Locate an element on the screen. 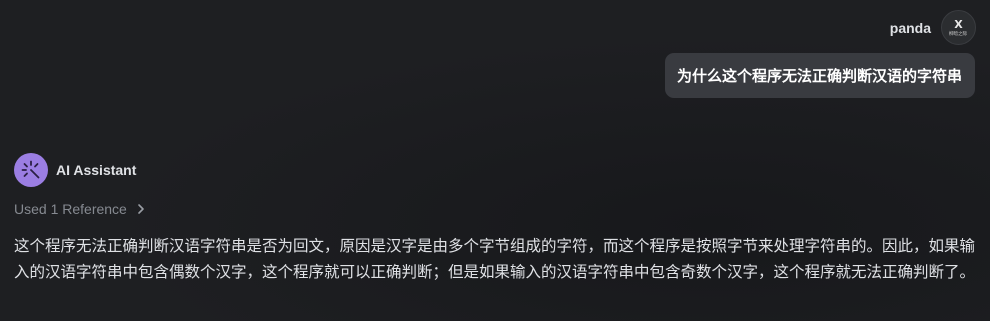 The height and width of the screenshot is (321, 990). chevron-right-icon is located at coordinates (141, 209).